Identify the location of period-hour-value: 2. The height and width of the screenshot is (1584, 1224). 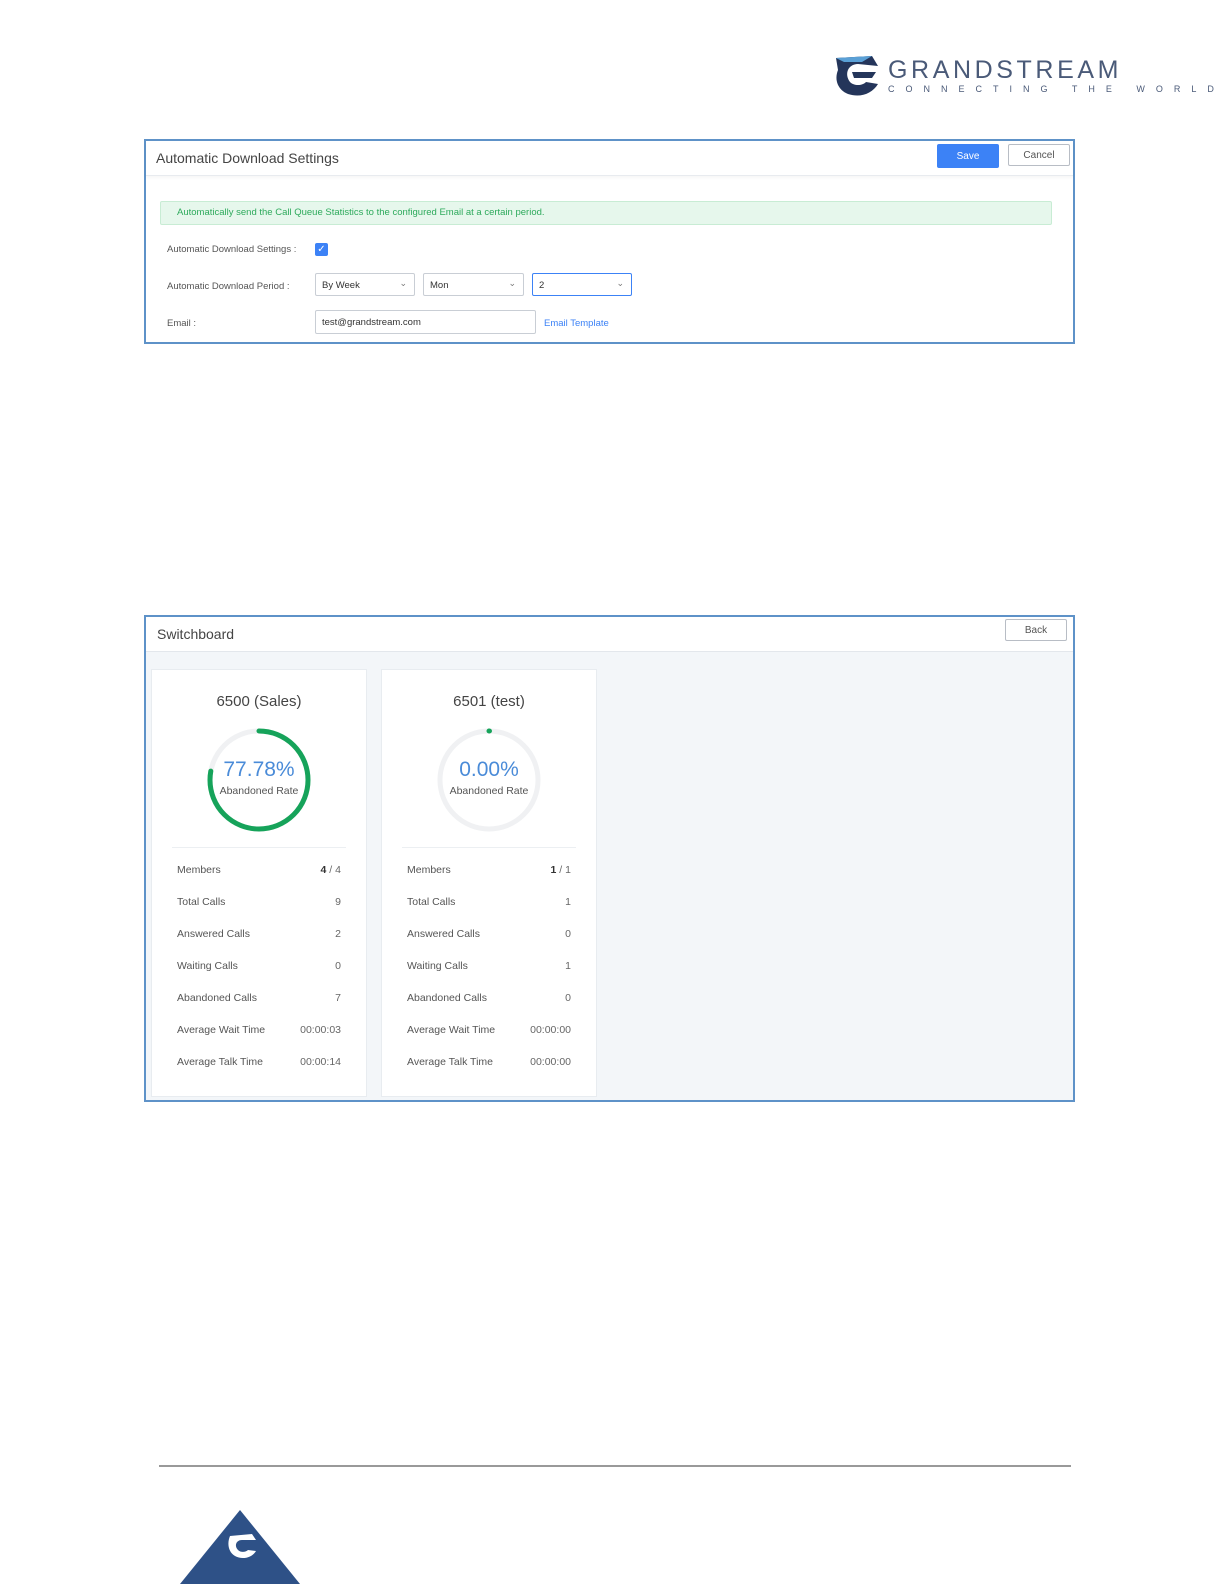
(542, 285).